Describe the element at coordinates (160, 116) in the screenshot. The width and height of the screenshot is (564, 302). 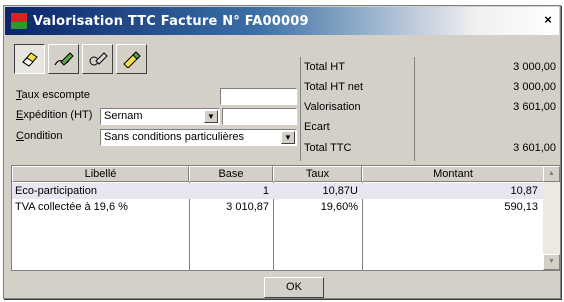
I see `expedition-select: Sernam ▼` at that location.